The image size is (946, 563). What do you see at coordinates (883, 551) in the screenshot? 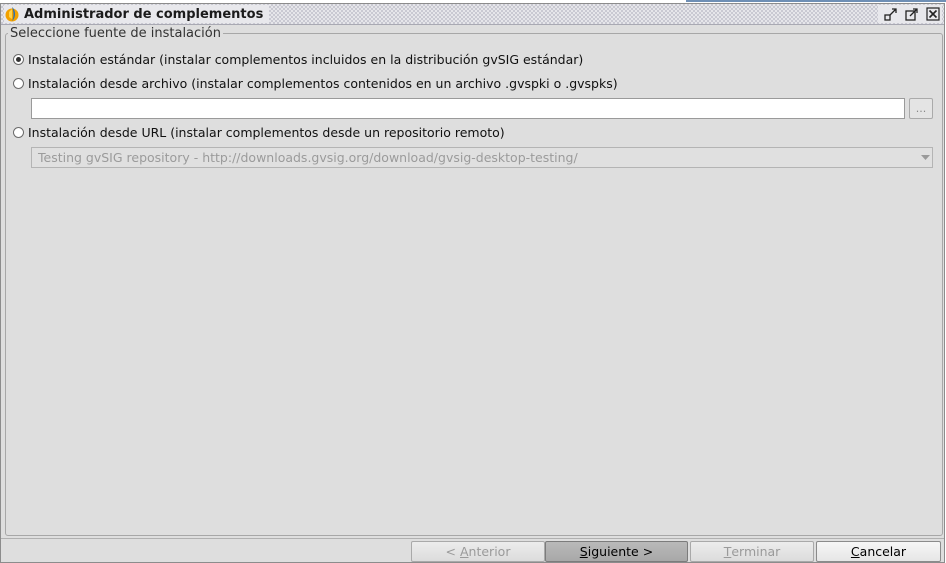
I see `cancel-rest: ancelar` at bounding box center [883, 551].